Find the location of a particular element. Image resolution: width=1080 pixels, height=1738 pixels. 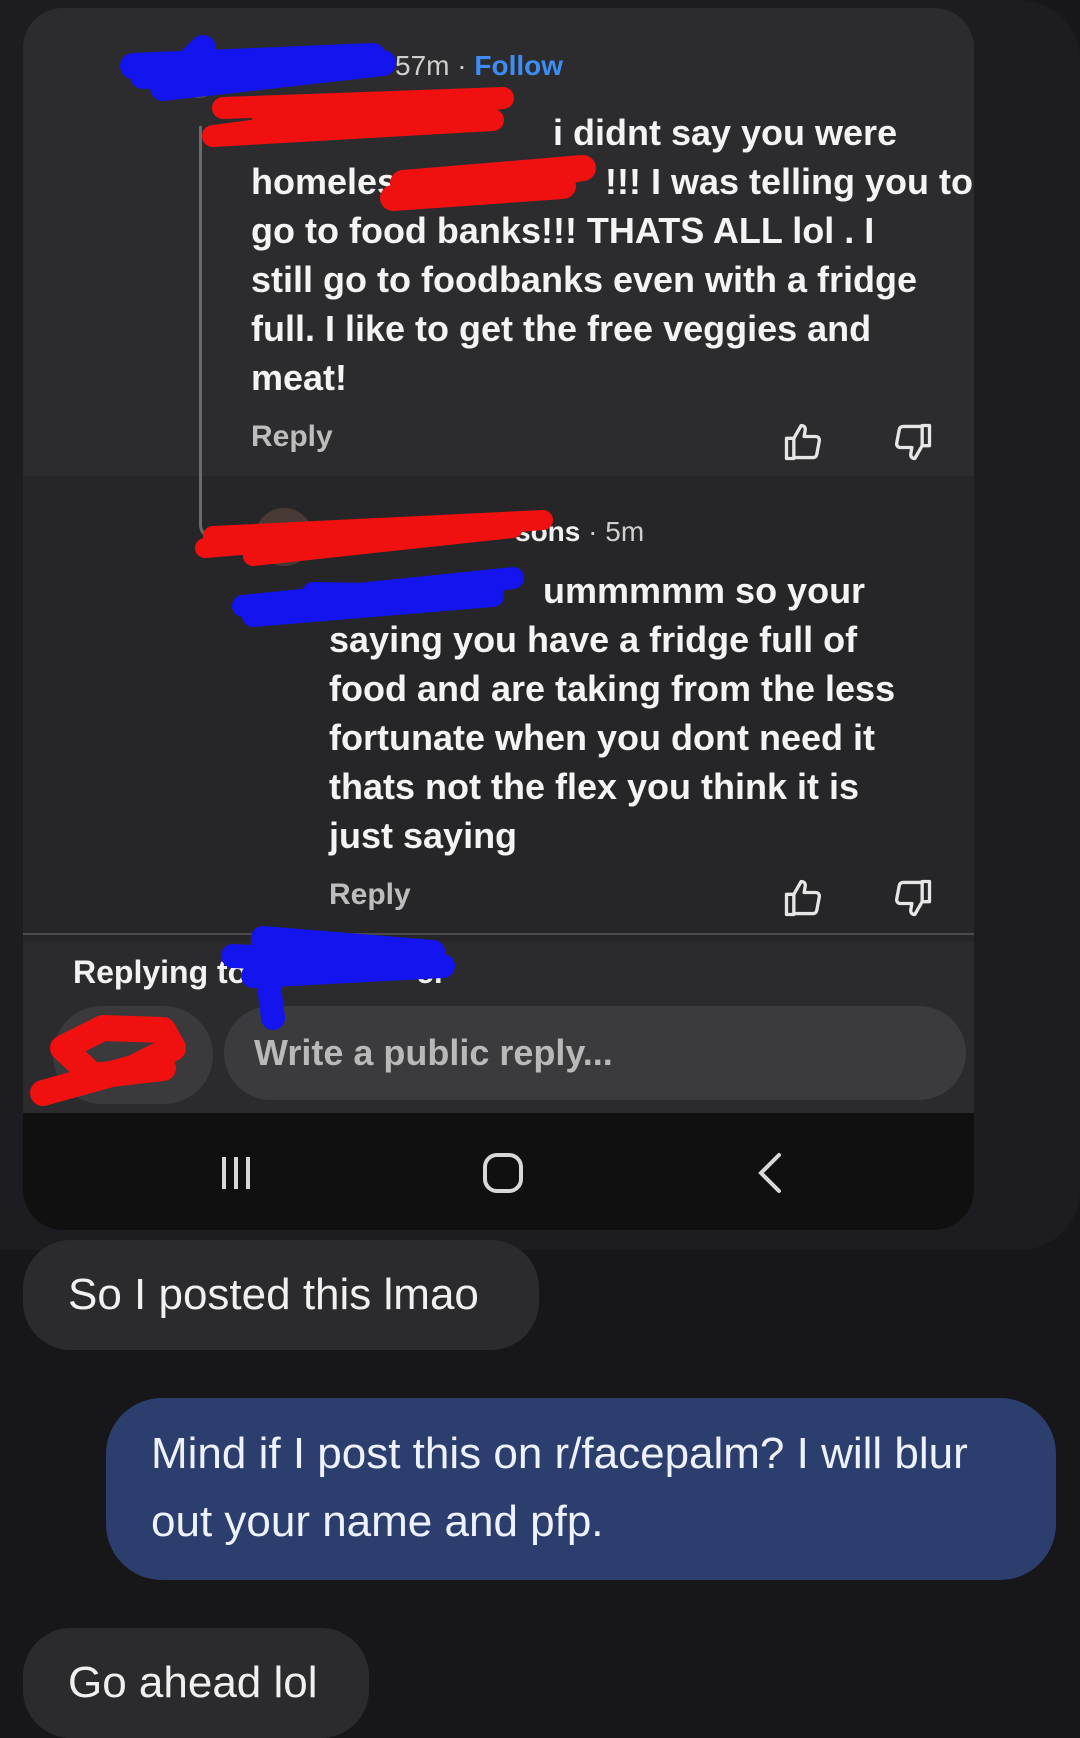

recent-apps-icon is located at coordinates (236, 1173).